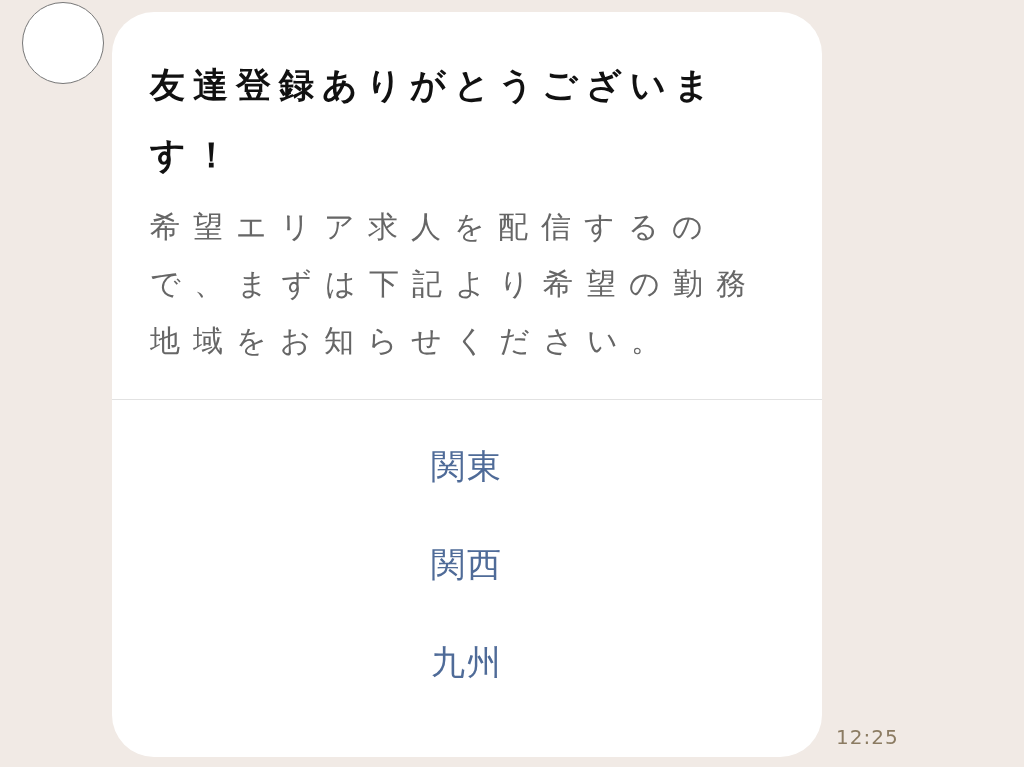  What do you see at coordinates (455, 284) in the screenshot?
I see `message-text: 希望エリア求人を配信するので、まずは下記より希望の勤務地域をお知らせください。` at bounding box center [455, 284].